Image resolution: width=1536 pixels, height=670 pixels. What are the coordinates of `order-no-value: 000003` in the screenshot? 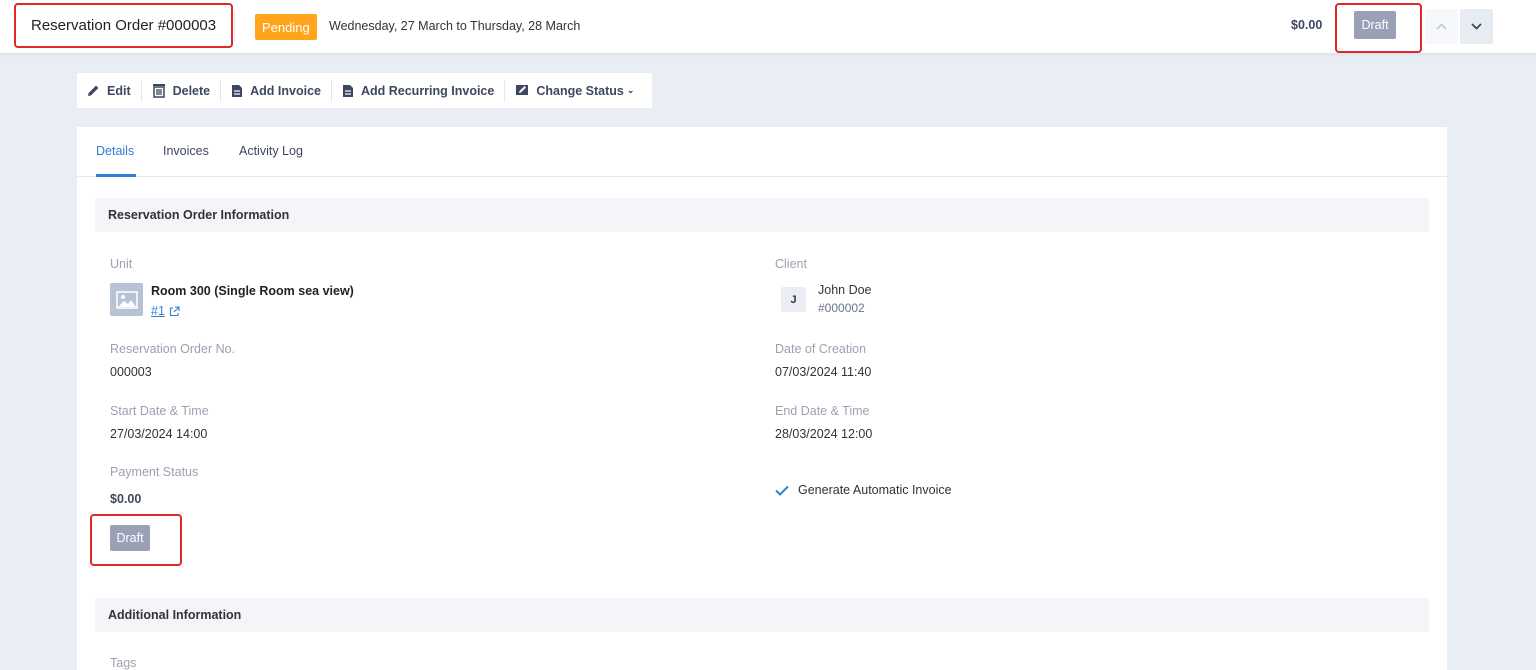 It's located at (131, 372).